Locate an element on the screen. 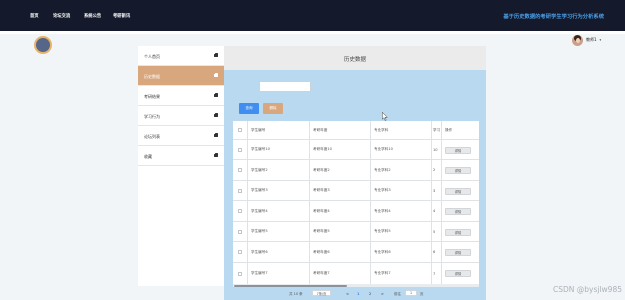 The width and height of the screenshot is (625, 300). sidebar: 个人首页 历史数据 考研结果 学习行为 论坛列表 收藏 is located at coordinates (181, 166).